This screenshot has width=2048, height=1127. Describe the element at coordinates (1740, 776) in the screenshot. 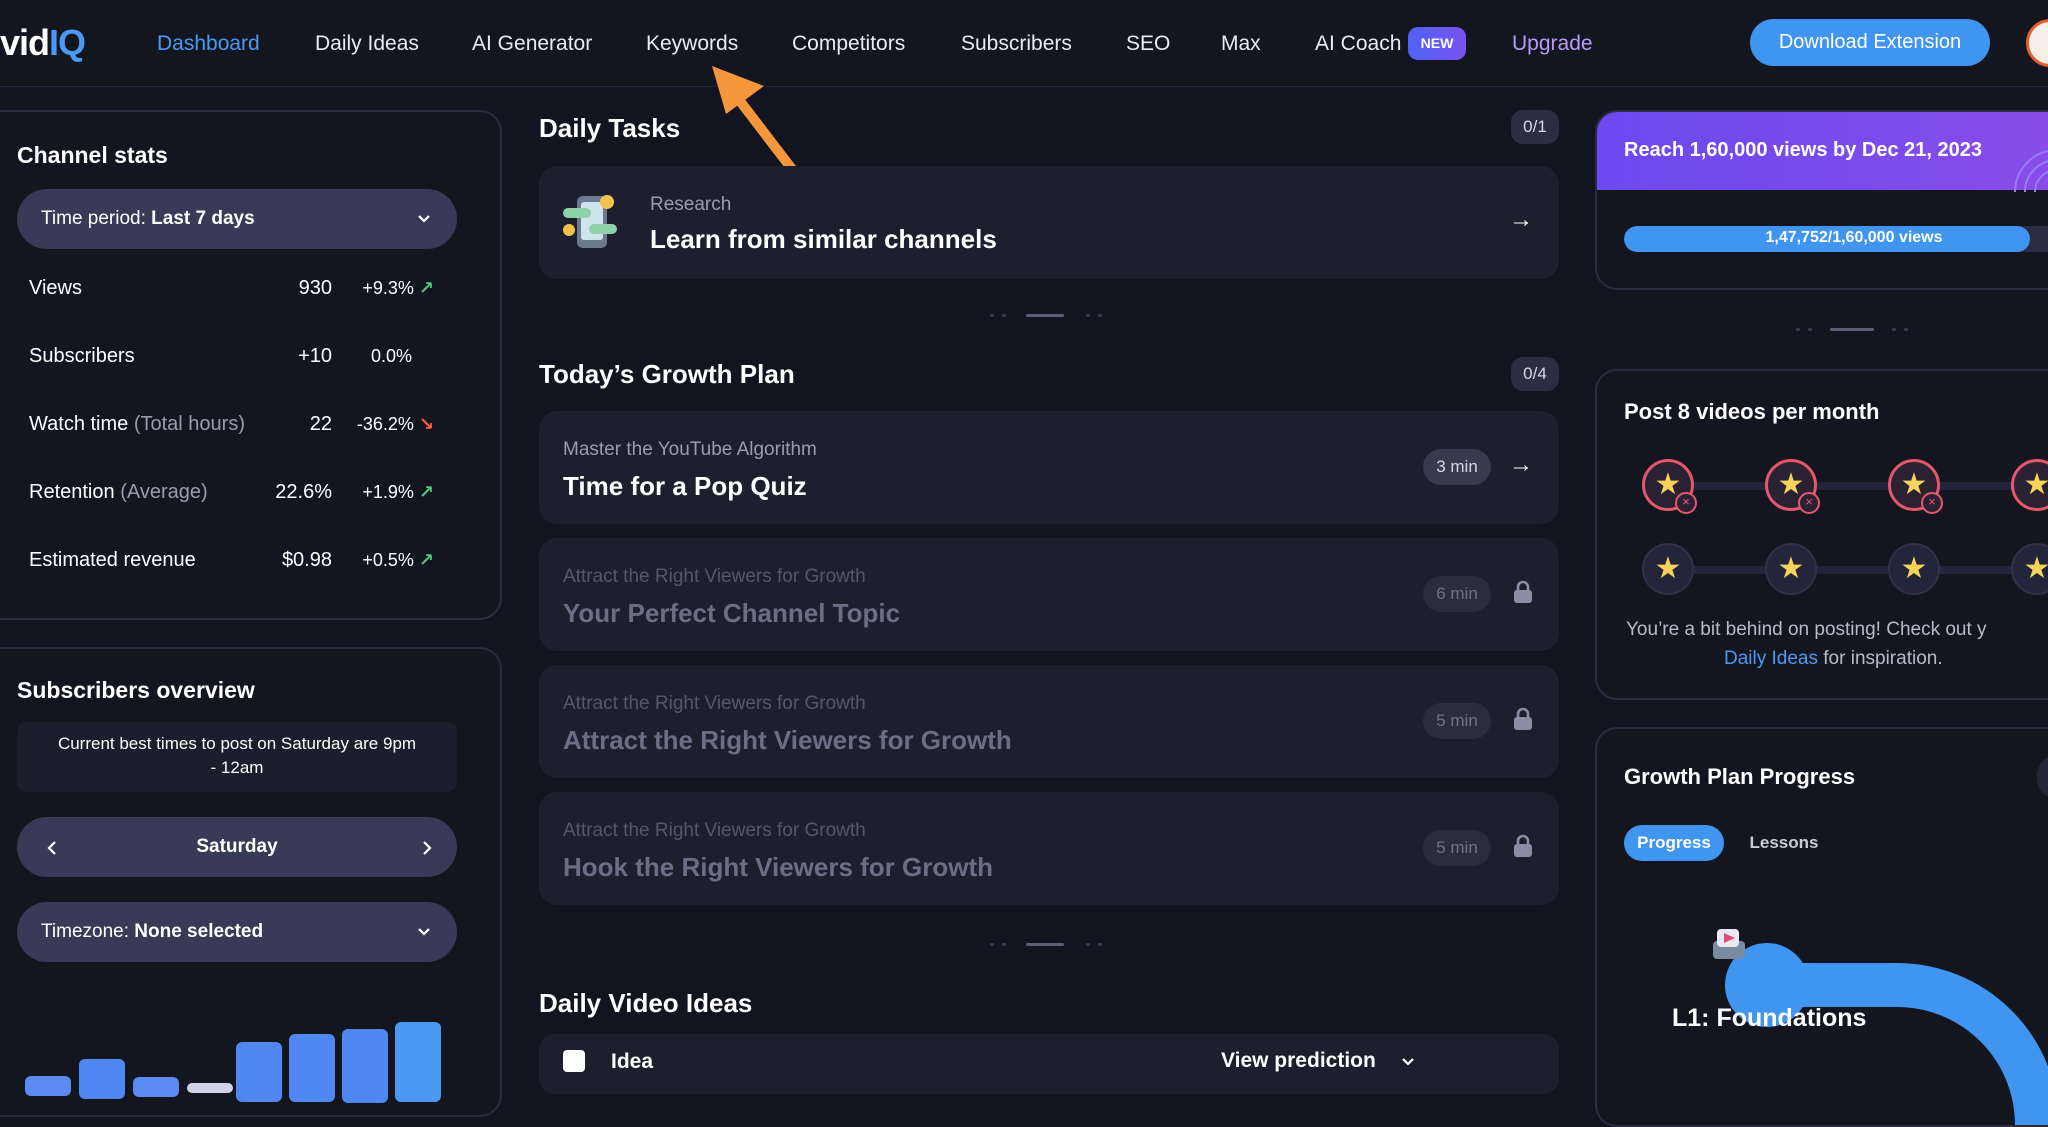

I see `growth-progress-title: Growth Plan Progress` at that location.